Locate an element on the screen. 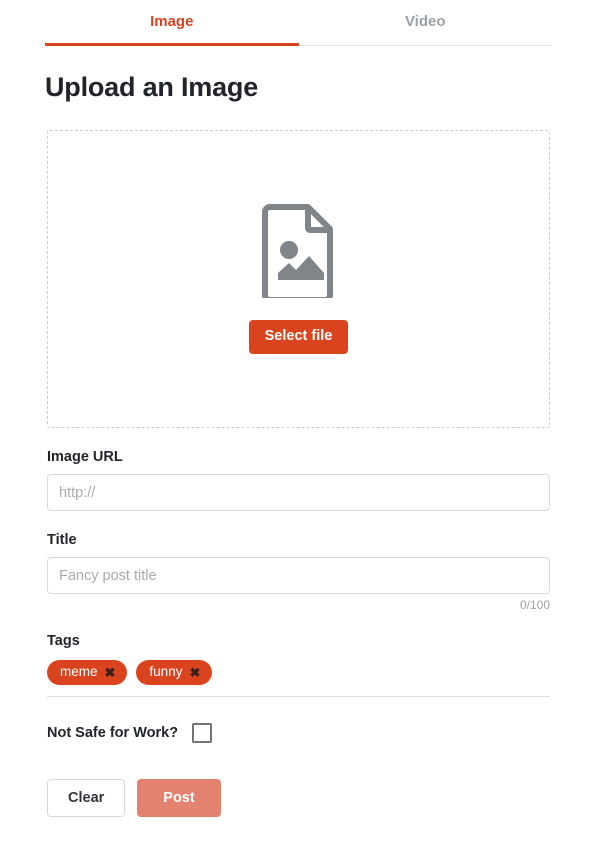  image-url-label: Image URL is located at coordinates (85, 457).